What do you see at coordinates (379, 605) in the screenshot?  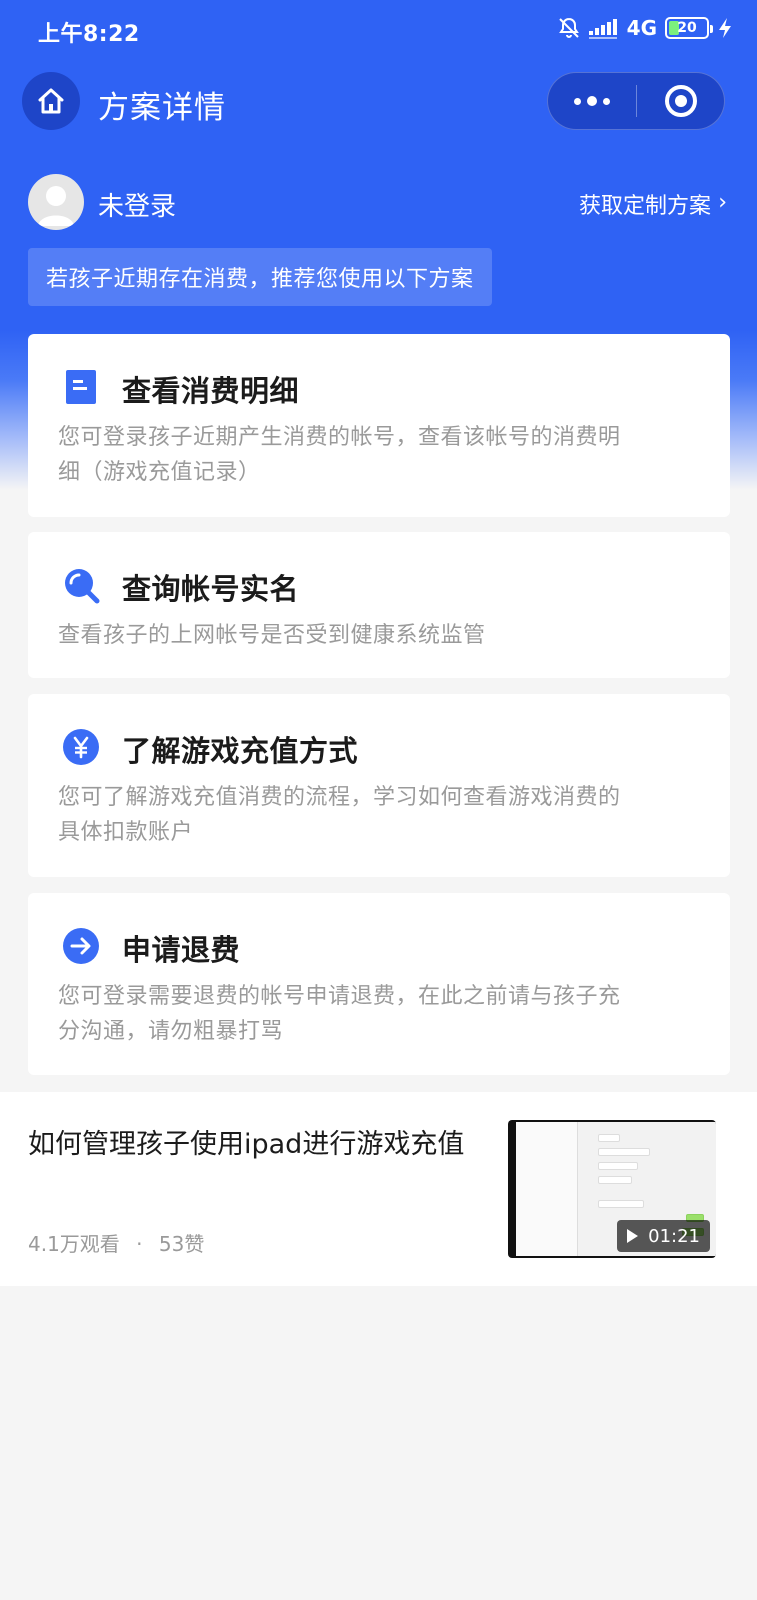 I see `card-query-account-realname: 查询帐号实名 查看孩子的上网帐号是否受到健康系统监管` at bounding box center [379, 605].